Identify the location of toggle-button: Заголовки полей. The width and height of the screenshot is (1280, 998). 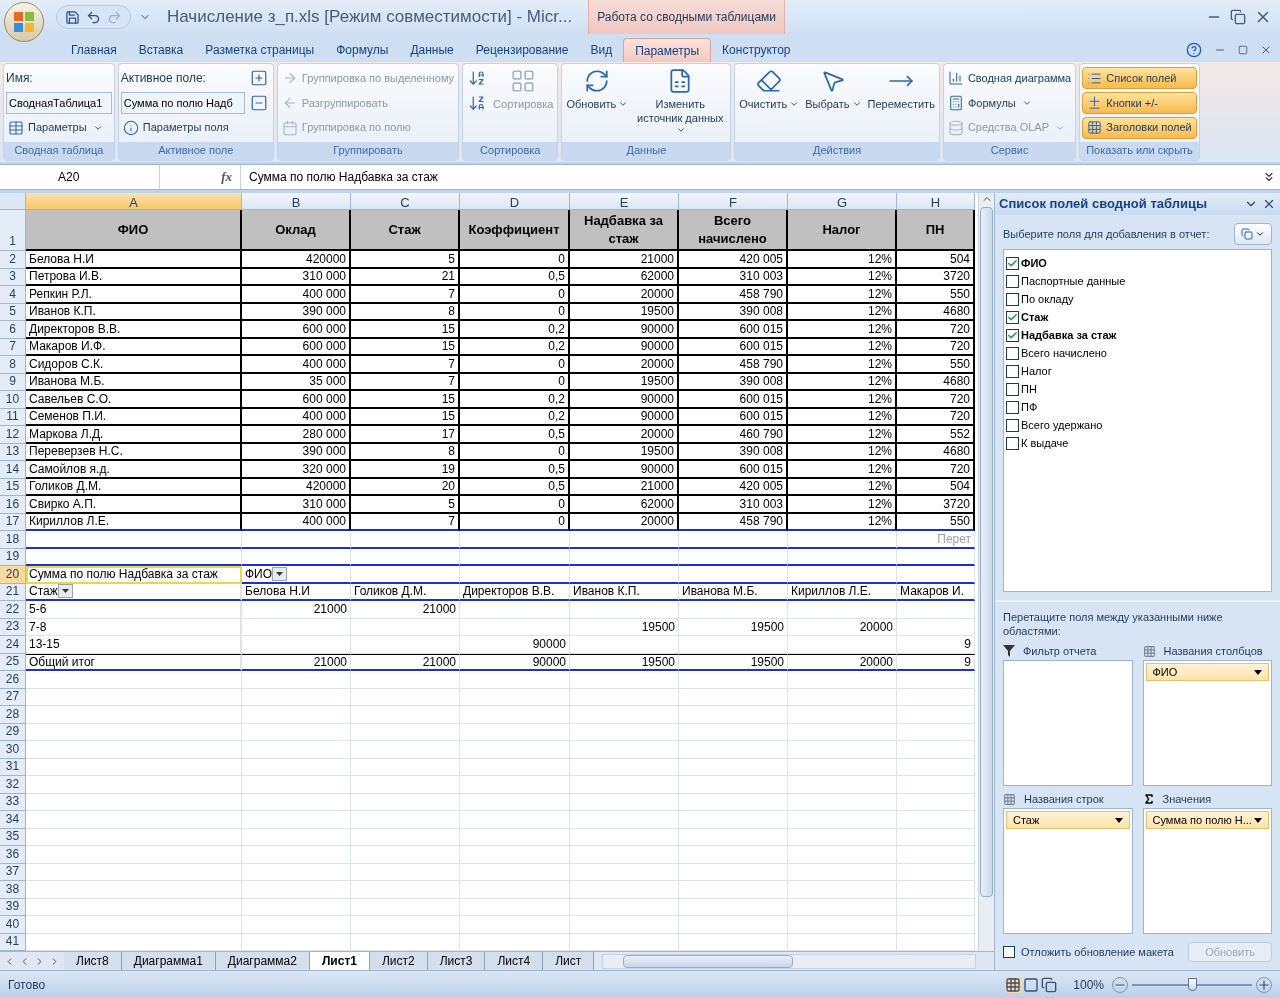
(1139, 127).